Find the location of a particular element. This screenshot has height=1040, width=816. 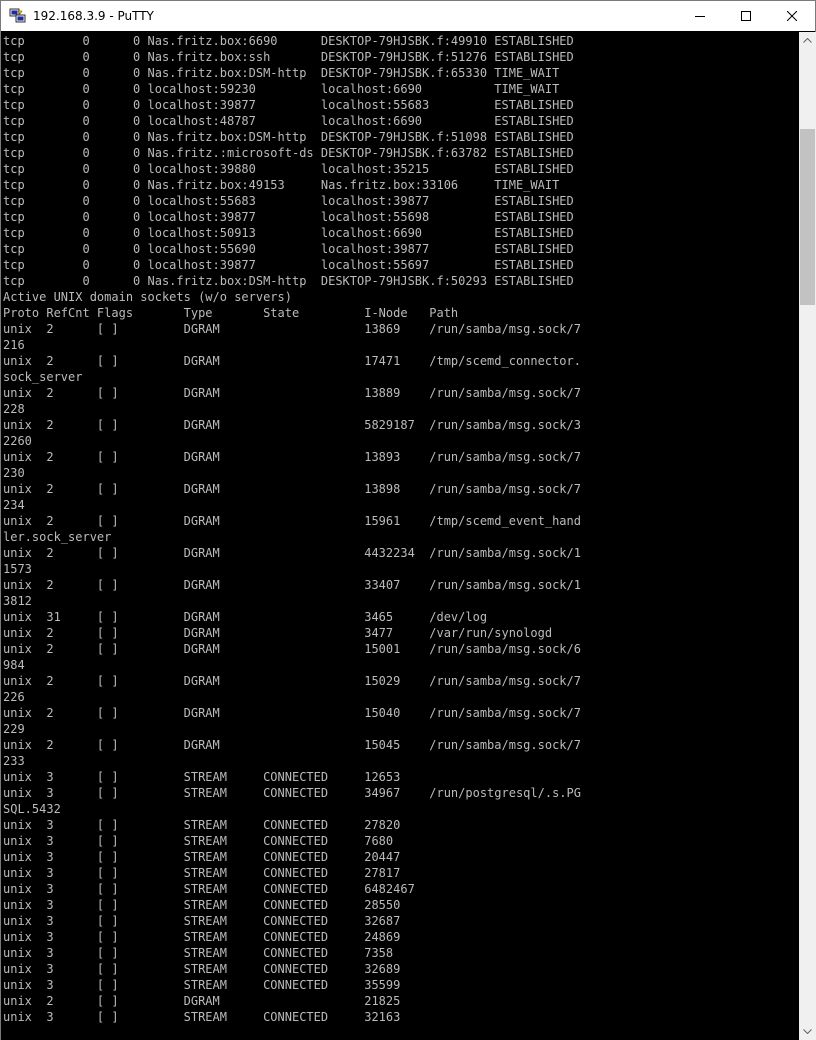

terminal-line: unix 3 [ ] STREAM CONNECTED 20447 is located at coordinates (202, 857).